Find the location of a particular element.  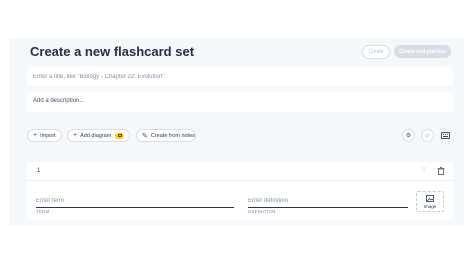

term-underline is located at coordinates (135, 207).